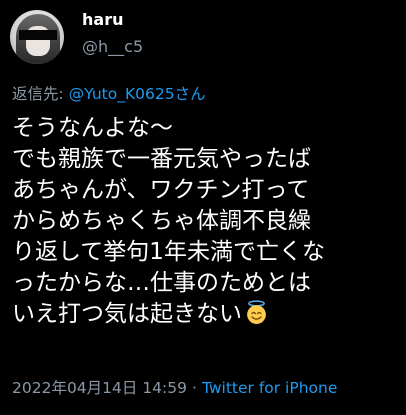 This screenshot has height=415, width=406. I want to click on avatar-censor-bar, so click(38, 35).